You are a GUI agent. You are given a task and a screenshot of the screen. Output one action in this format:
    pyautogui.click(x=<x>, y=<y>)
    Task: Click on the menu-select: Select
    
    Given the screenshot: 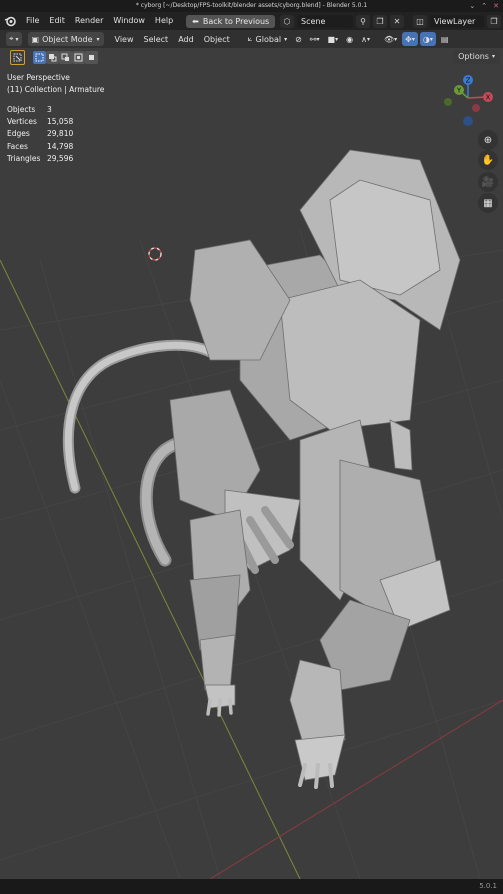 What is the action you would take?
    pyautogui.click(x=156, y=39)
    